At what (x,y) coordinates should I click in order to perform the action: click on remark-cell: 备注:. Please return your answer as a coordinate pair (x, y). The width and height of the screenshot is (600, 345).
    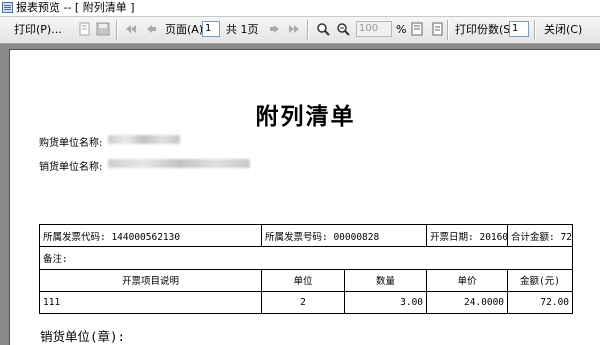
    Looking at the image, I should click on (306, 258).